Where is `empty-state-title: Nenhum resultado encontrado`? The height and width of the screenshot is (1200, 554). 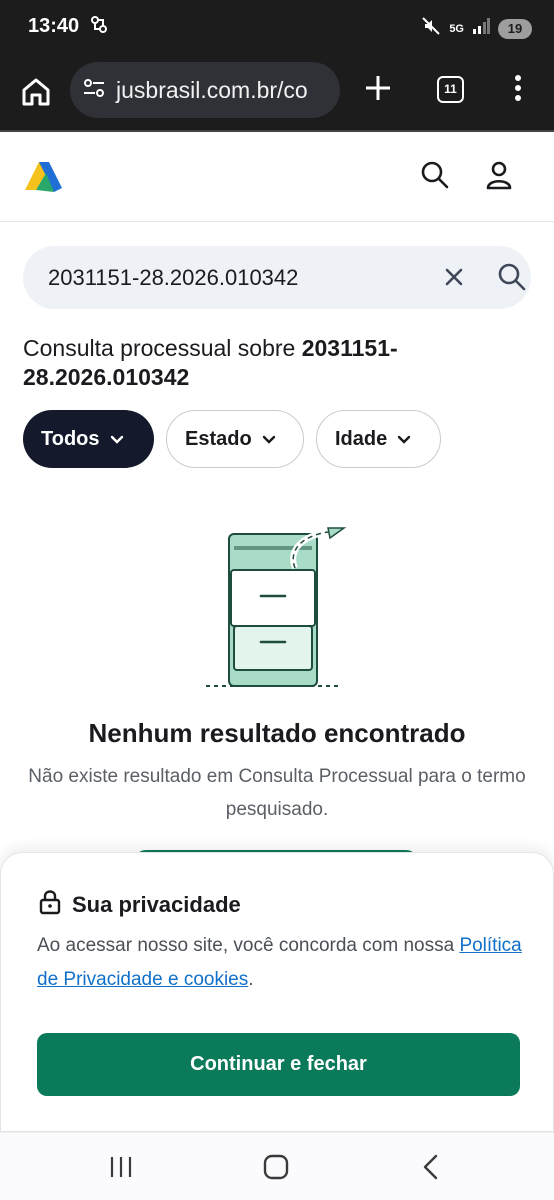 empty-state-title: Nenhum resultado encontrado is located at coordinates (277, 733).